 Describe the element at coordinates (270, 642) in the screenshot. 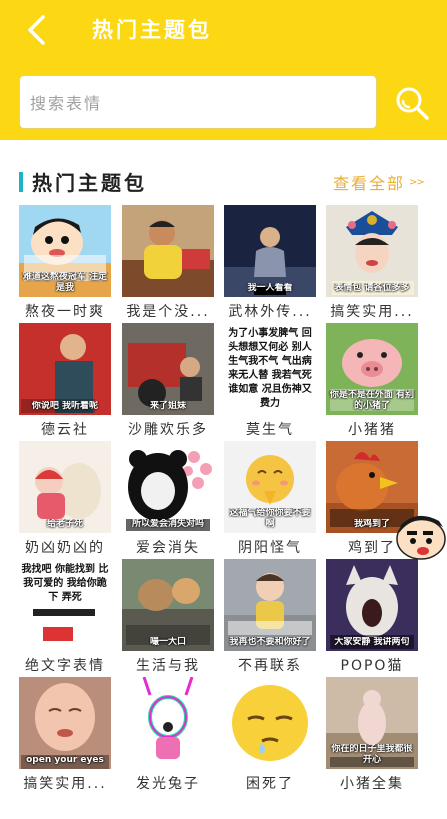

I see `sticker-caption: 我再也不要和你好了` at that location.